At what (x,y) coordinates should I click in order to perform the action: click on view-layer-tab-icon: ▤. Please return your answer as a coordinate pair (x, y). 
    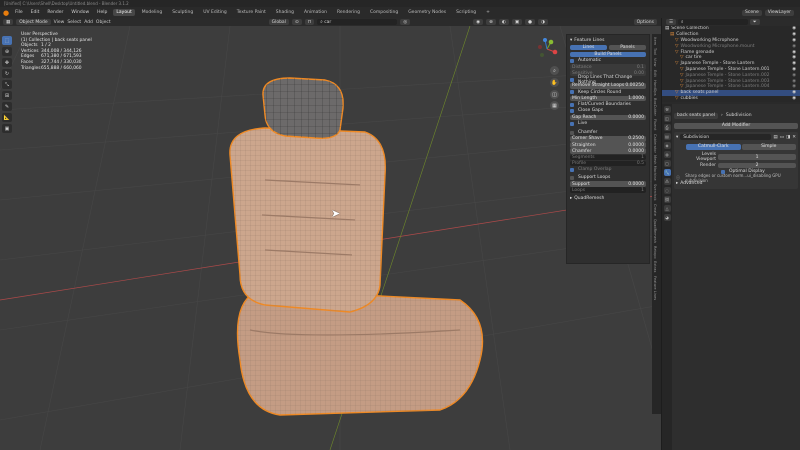
    Looking at the image, I should click on (667, 136).